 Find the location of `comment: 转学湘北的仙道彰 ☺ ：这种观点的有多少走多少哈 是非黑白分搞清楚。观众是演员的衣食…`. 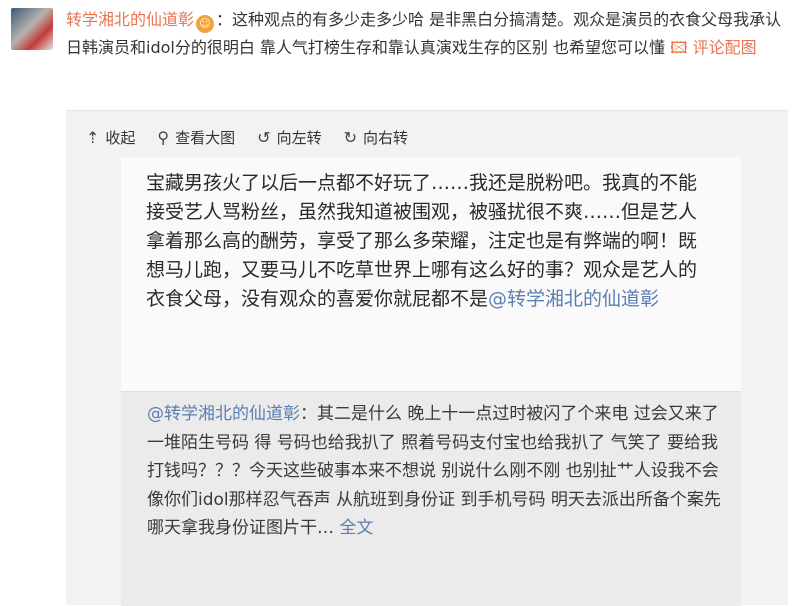

comment: 转学湘北的仙道彰 ☺ ：这种观点的有多少走多少哈 是非黑白分搞清楚。观众是演员的衣食… is located at coordinates (427, 34).